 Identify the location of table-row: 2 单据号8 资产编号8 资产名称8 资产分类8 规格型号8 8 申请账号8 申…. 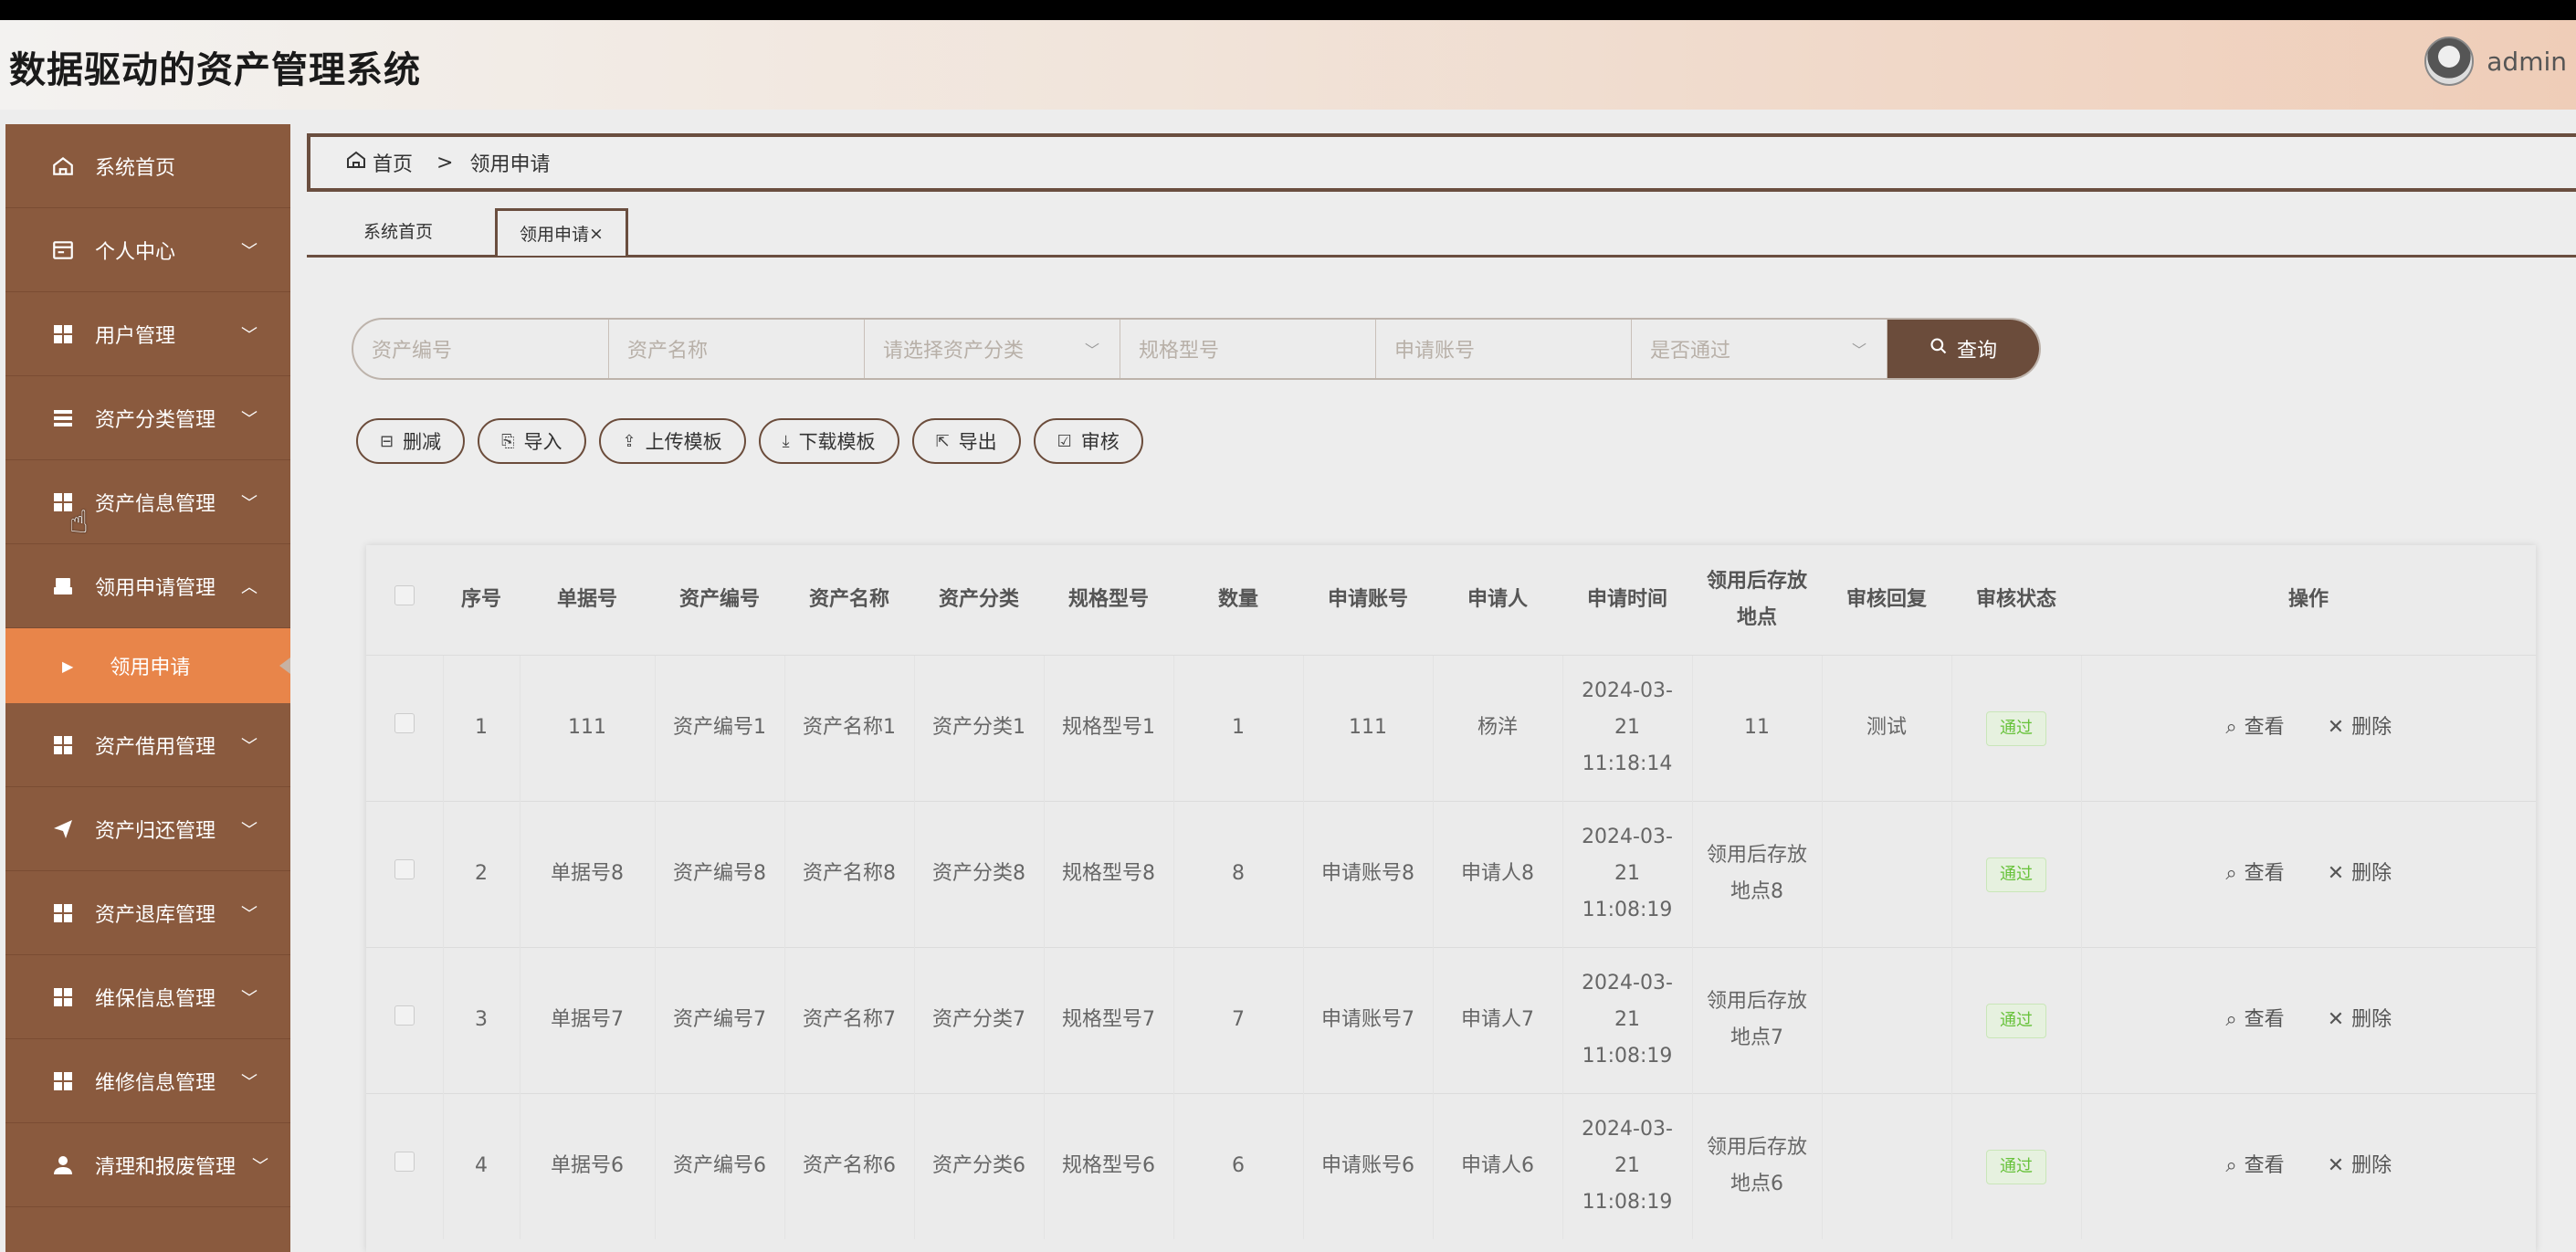
(1451, 874).